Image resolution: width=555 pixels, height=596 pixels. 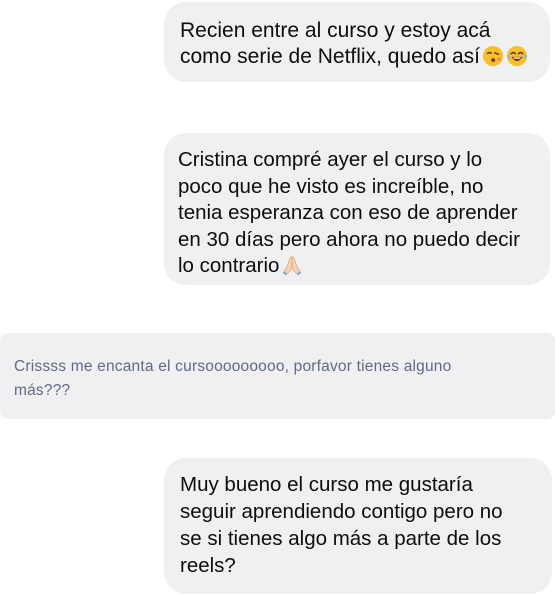 I want to click on laughing-tears-emoji-icon, so click(x=517, y=56).